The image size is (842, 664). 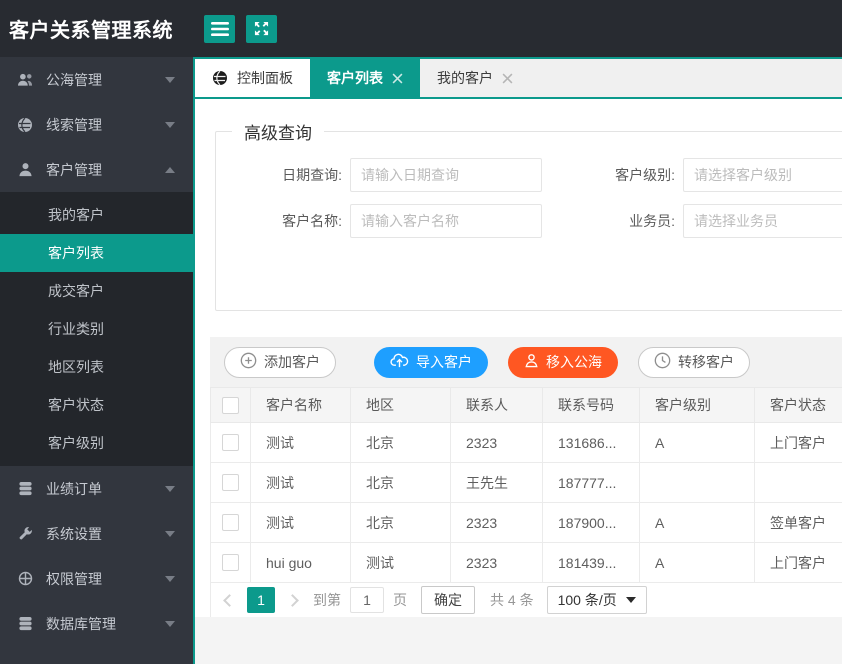 What do you see at coordinates (74, 488) in the screenshot?
I see `sidebar-item-label: 业绩订单` at bounding box center [74, 488].